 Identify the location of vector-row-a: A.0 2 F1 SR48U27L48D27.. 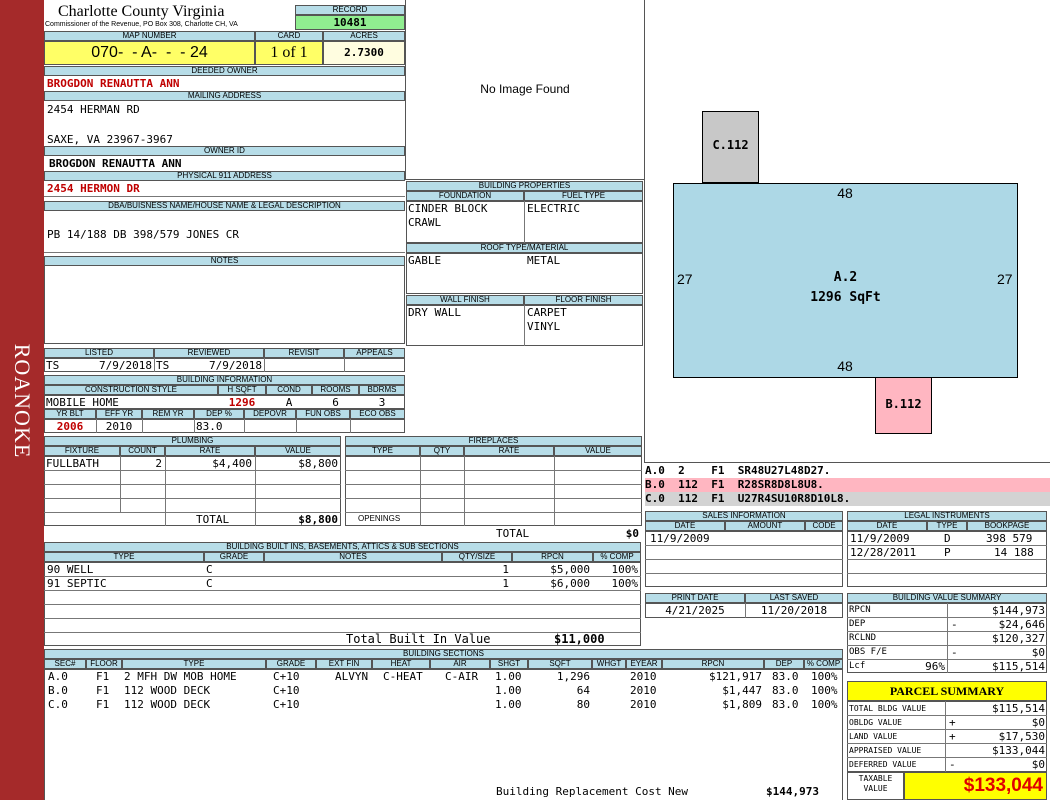
(847, 471).